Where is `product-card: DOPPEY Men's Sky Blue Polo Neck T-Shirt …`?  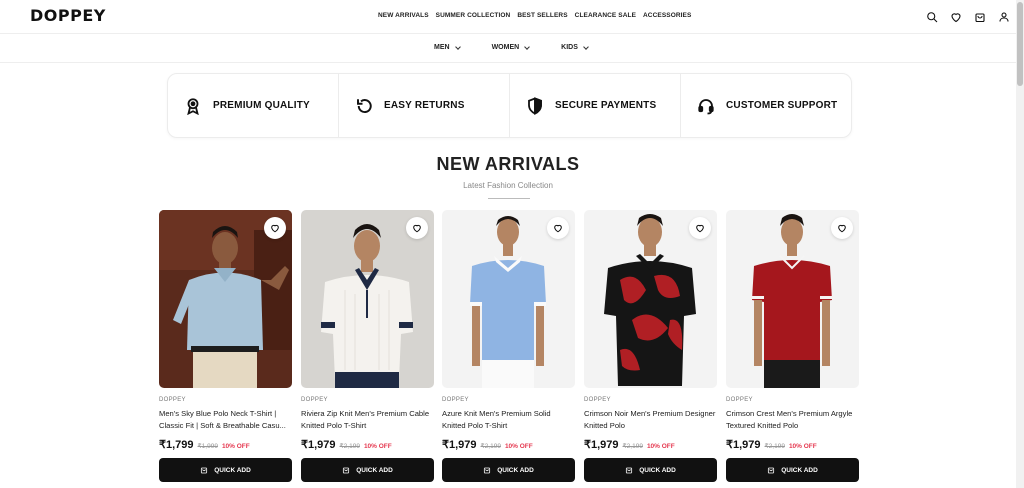
product-card: DOPPEY Men's Sky Blue Polo Neck T-Shirt … is located at coordinates (225, 346).